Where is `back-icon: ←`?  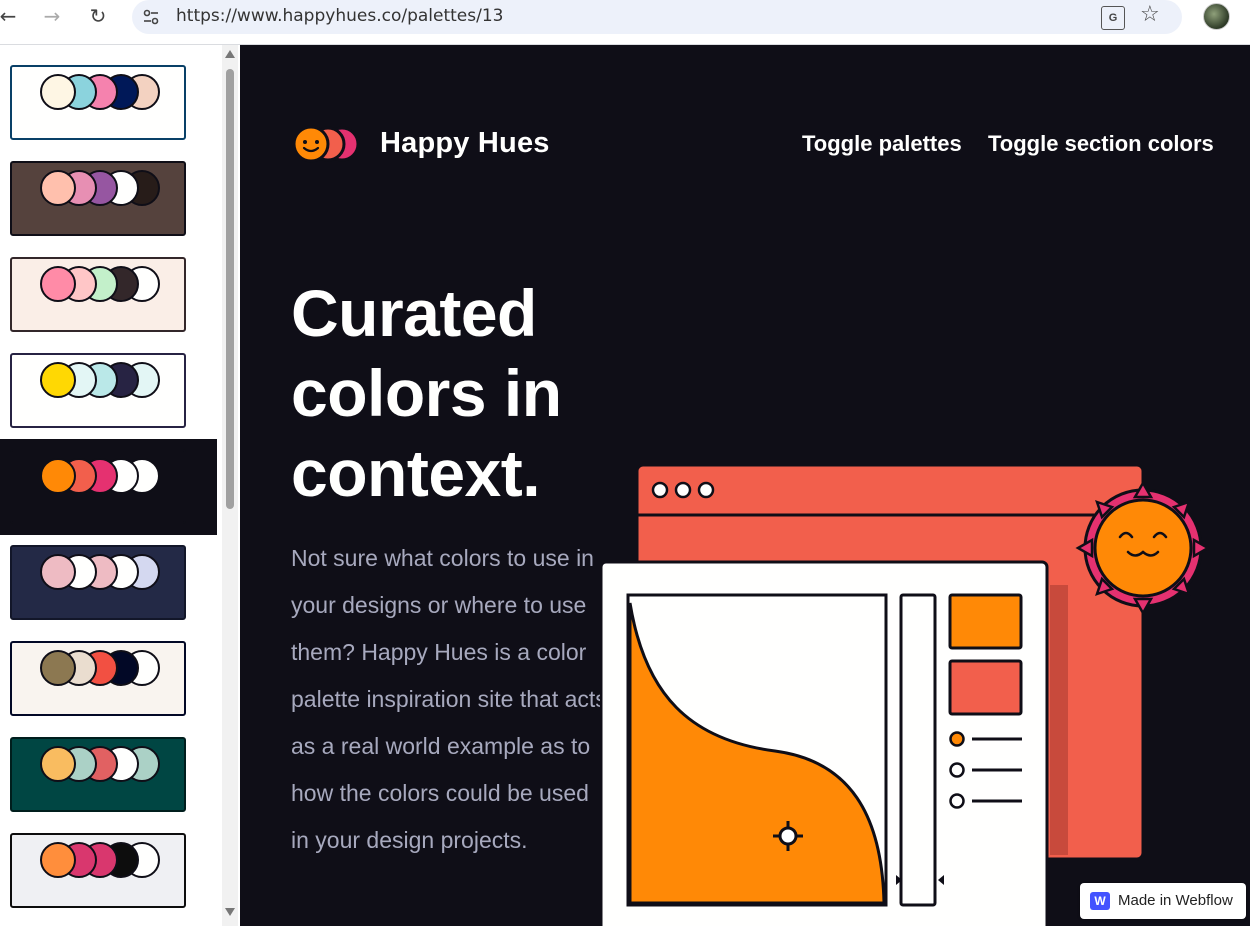 back-icon: ← is located at coordinates (11, 16).